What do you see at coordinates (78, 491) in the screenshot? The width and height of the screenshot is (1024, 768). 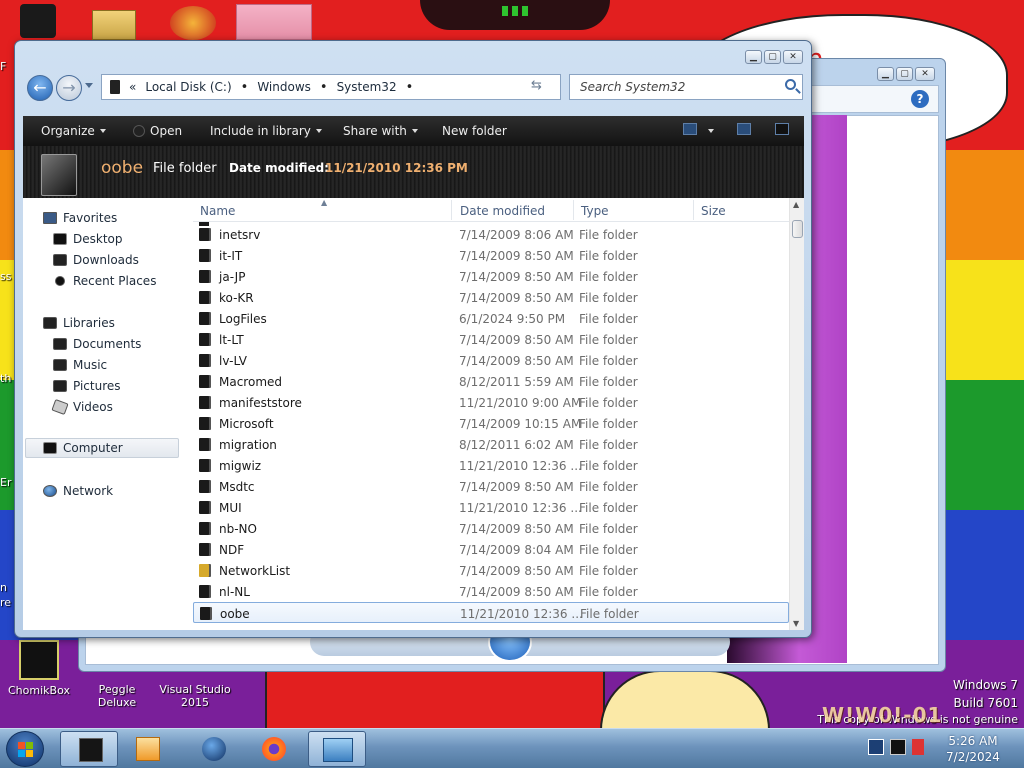 I see `sidebar-item-network: Network` at bounding box center [78, 491].